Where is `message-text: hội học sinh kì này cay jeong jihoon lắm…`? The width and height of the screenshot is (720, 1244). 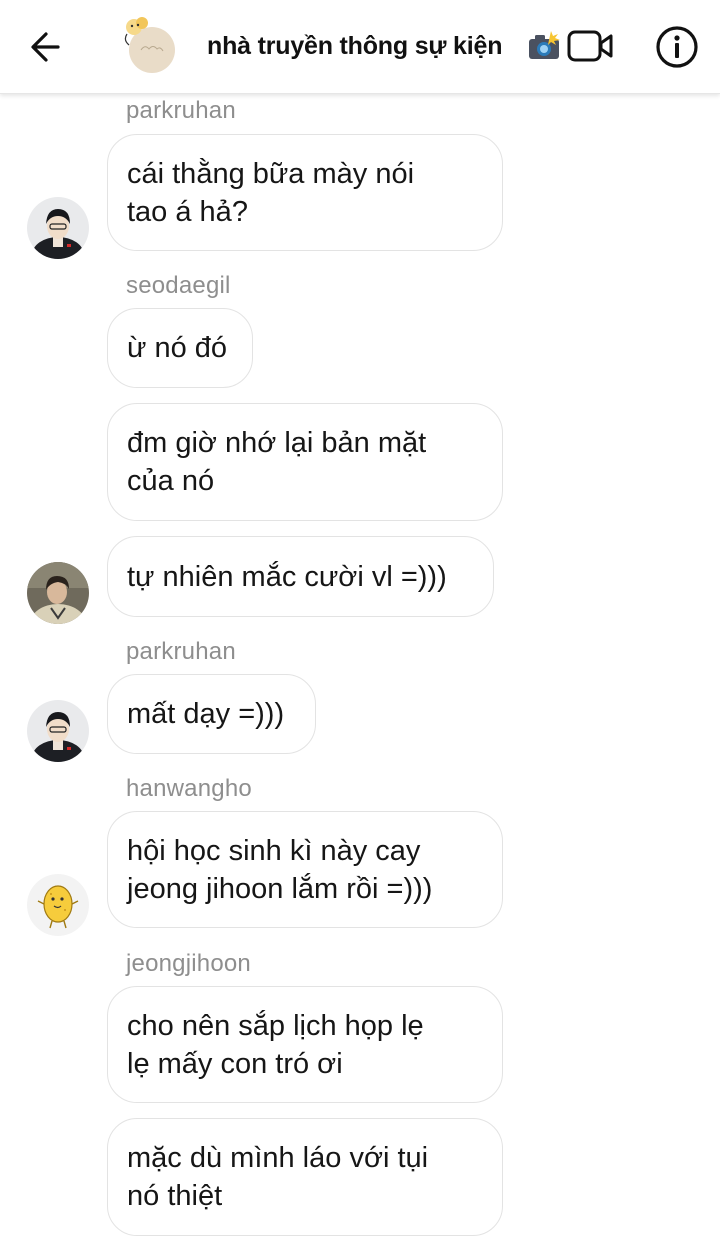 message-text: hội học sinh kì này cay jeong jihoon lắm… is located at coordinates (280, 869).